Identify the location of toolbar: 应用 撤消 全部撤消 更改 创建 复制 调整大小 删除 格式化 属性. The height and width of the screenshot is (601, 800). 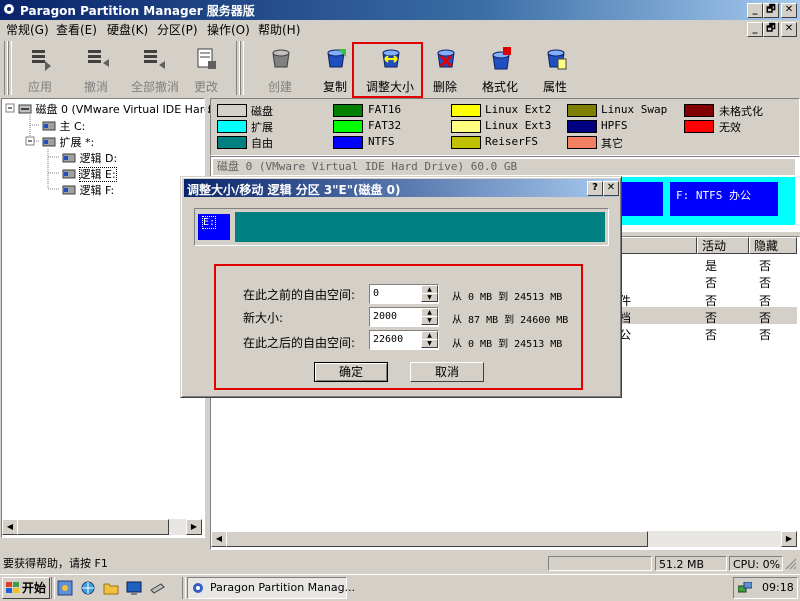
(400, 68).